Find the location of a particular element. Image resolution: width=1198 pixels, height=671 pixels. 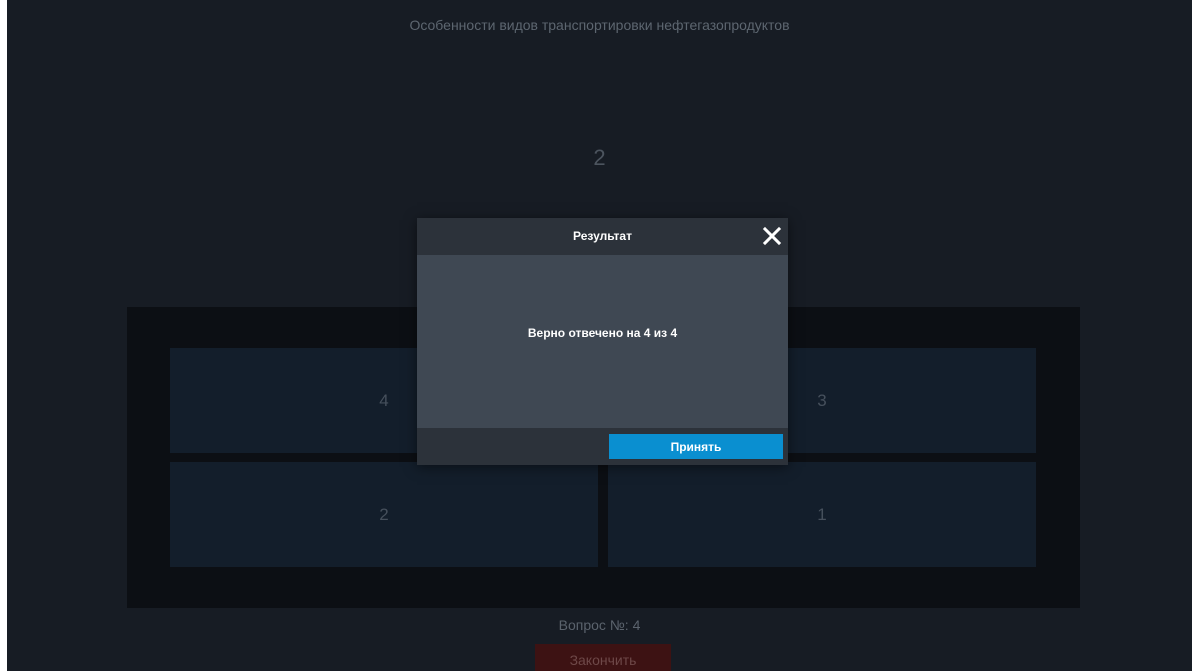

answer-tile: 2 is located at coordinates (384, 514).